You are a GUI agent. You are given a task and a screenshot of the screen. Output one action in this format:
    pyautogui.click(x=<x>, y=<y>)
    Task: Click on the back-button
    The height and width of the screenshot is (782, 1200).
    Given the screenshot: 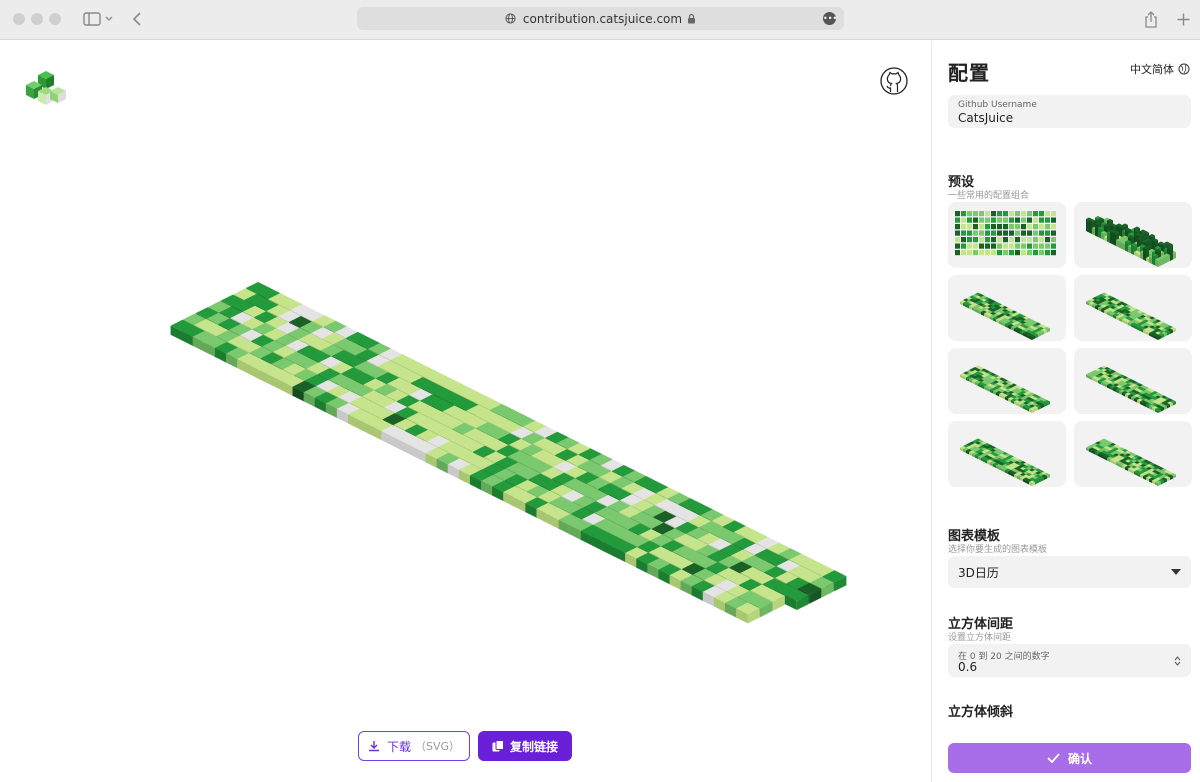 What is the action you would take?
    pyautogui.click(x=137, y=19)
    